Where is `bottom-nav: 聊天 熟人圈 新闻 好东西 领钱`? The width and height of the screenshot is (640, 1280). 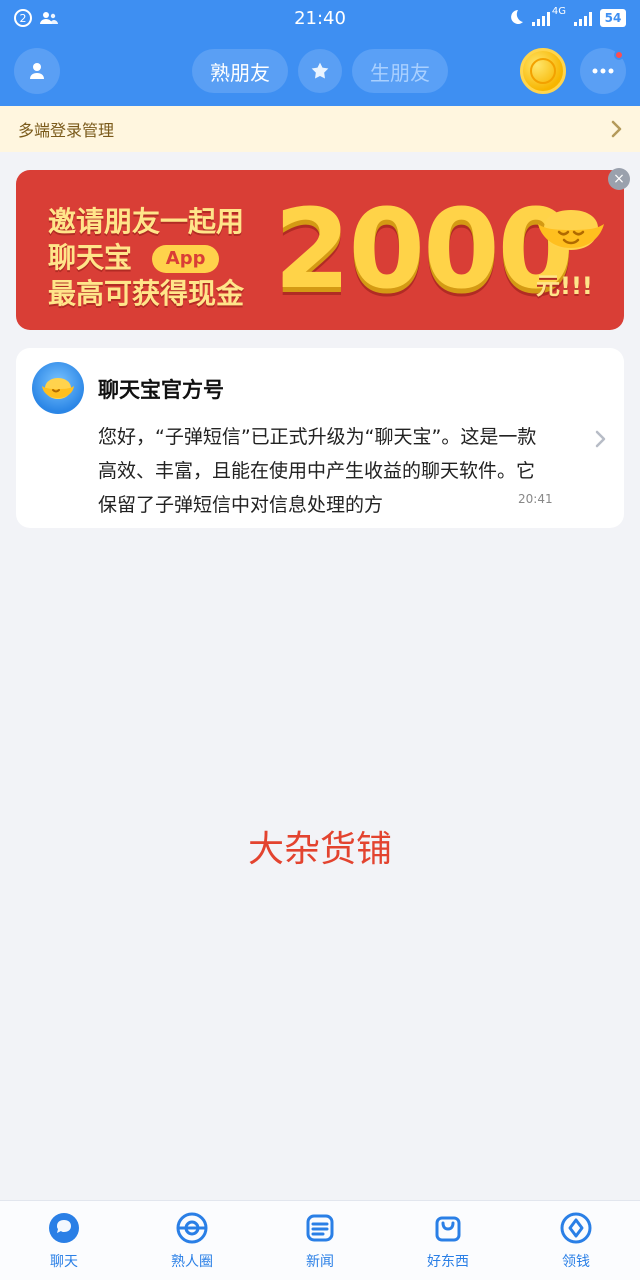 bottom-nav: 聊天 熟人圈 新闻 好东西 领钱 is located at coordinates (320, 1240).